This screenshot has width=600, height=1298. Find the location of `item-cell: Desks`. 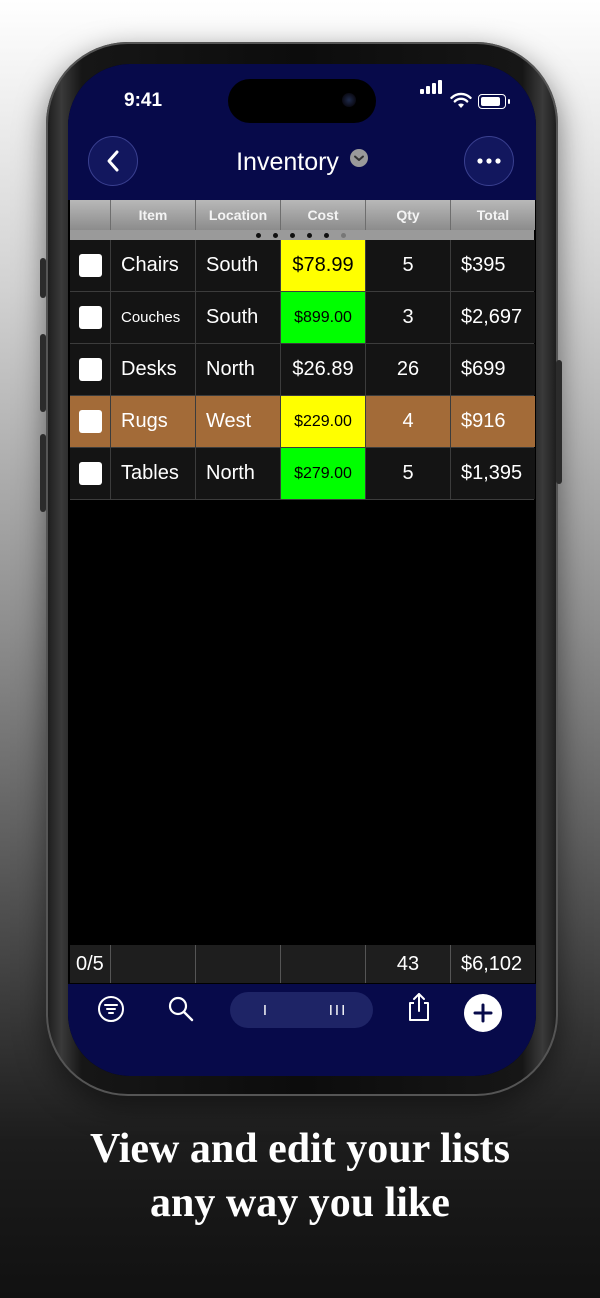

item-cell: Desks is located at coordinates (153, 369).